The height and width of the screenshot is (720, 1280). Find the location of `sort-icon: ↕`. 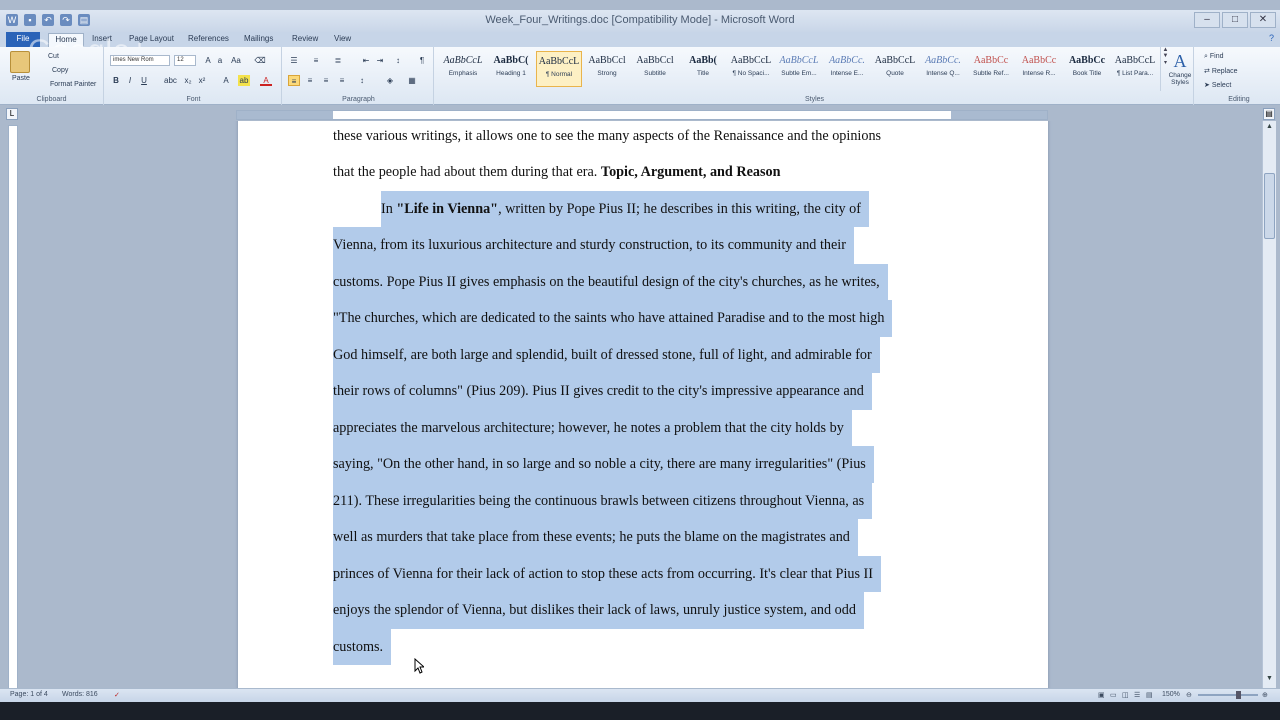

sort-icon: ↕ is located at coordinates (398, 60).